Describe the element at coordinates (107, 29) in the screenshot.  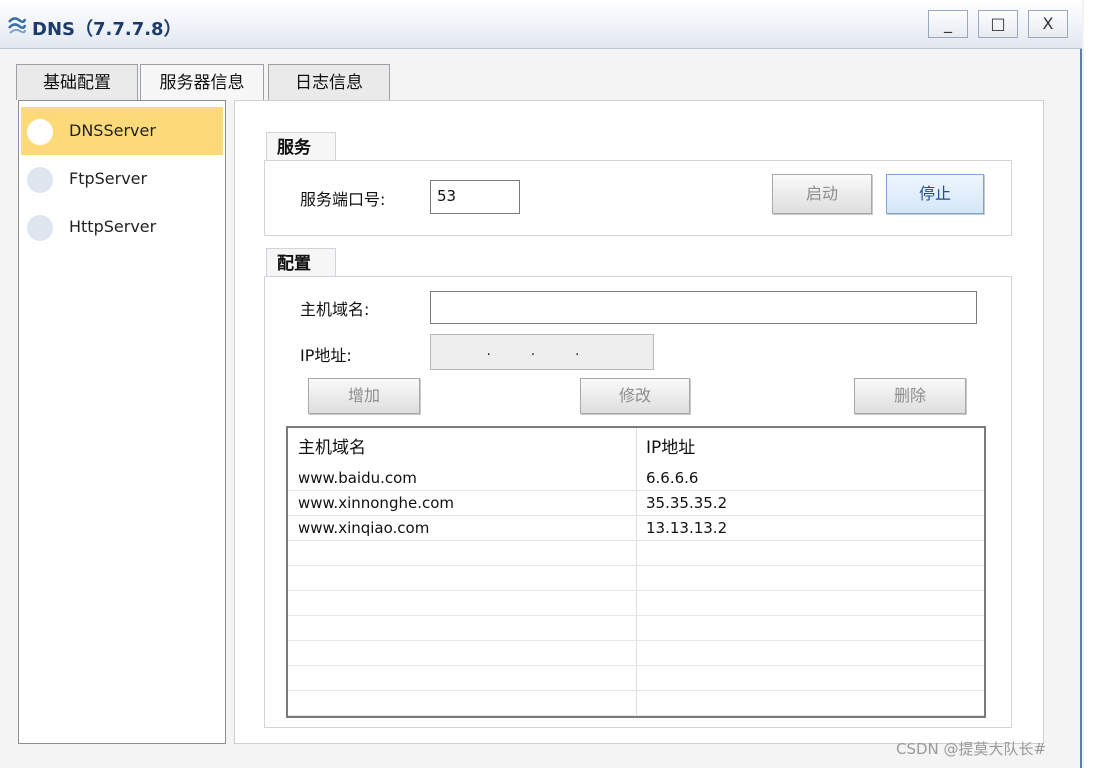
I see `window-title: DNS（7.7.7.8）` at that location.